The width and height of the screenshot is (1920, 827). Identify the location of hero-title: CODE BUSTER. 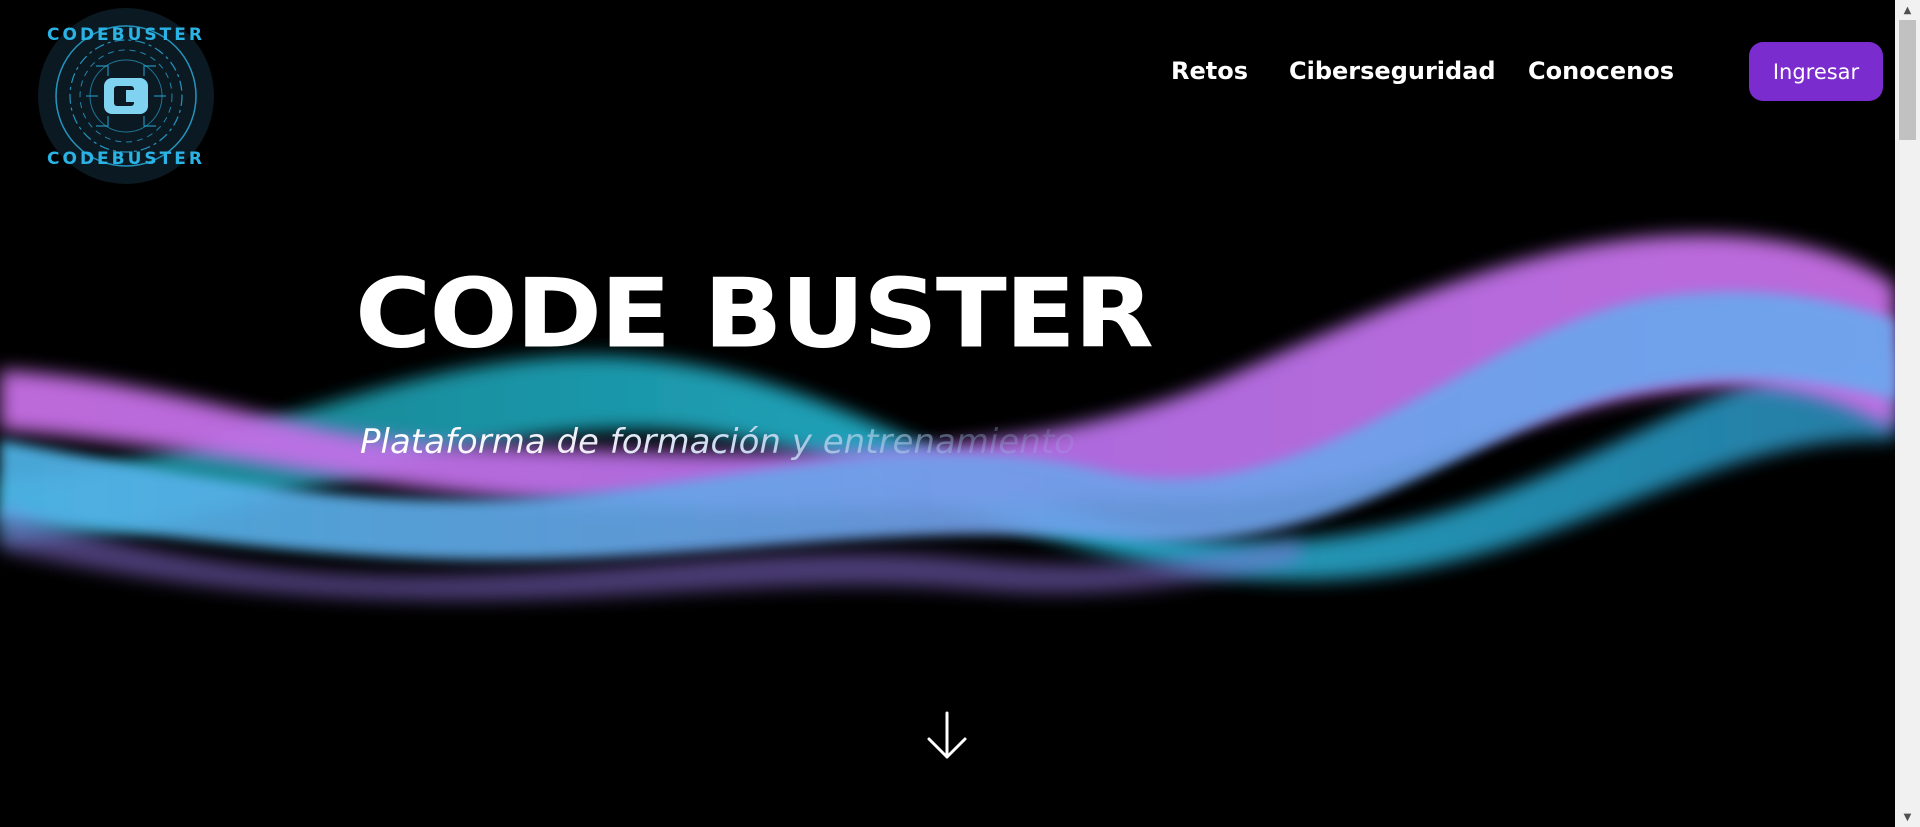
(754, 313).